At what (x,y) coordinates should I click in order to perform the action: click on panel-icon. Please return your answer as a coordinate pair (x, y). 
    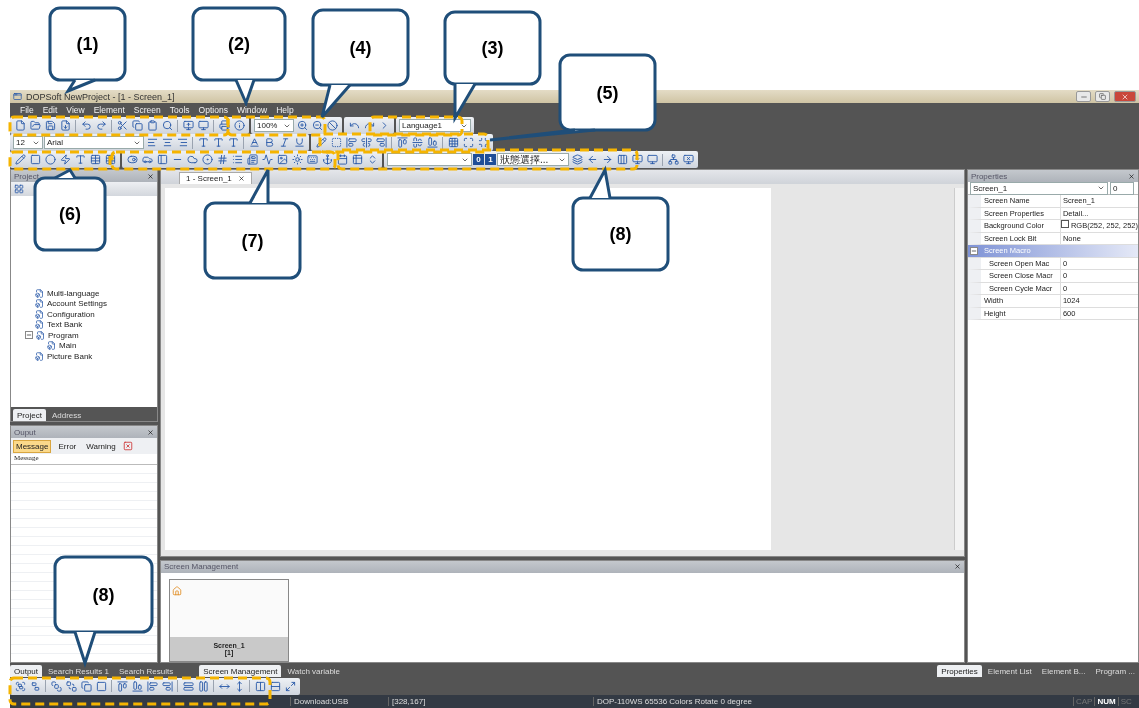
    Looking at the image, I should click on (162, 159).